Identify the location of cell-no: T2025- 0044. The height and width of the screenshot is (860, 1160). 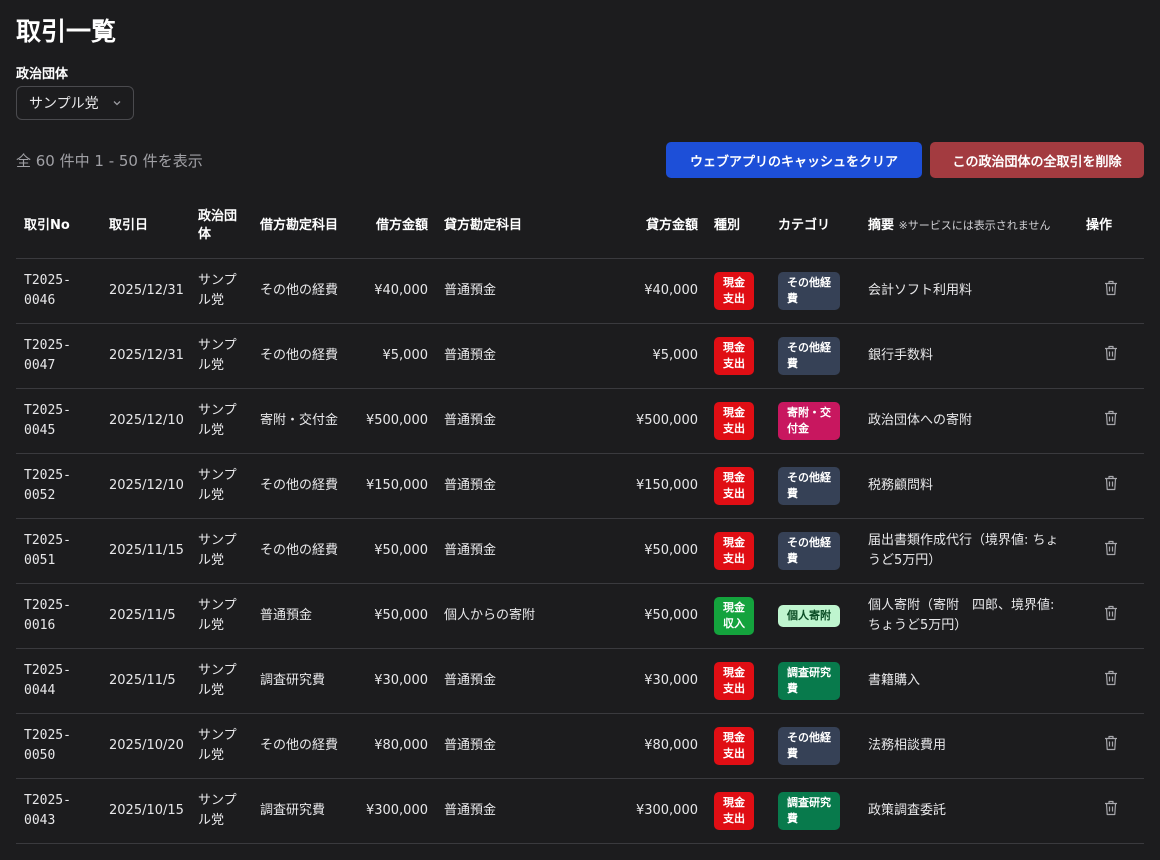
(47, 680).